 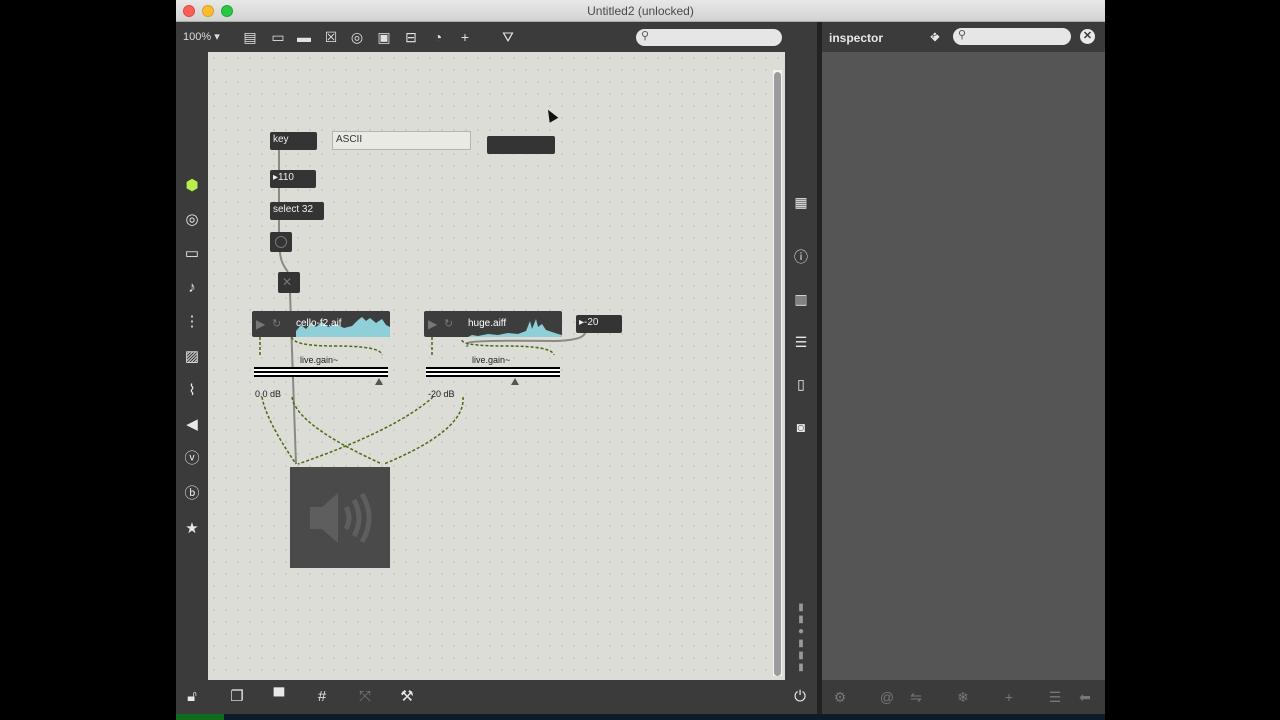 I want to click on playlist-player-2: ▶ ↻ huge.aiff, so click(x=493, y=324).